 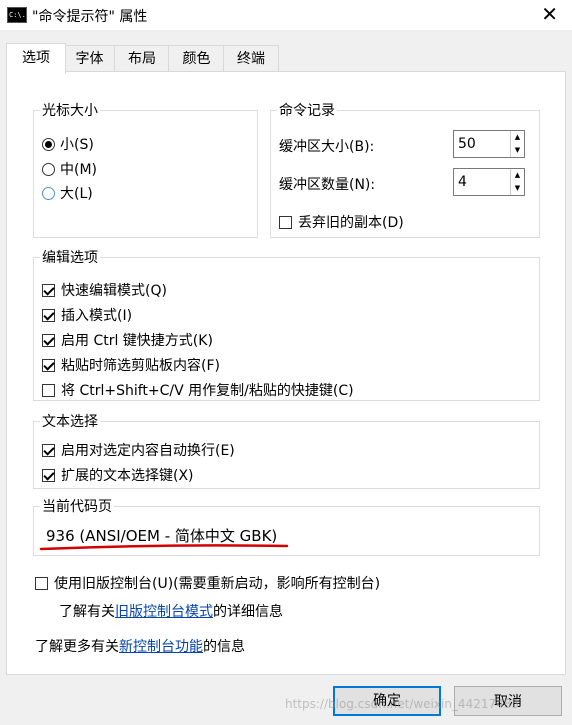 I want to click on text-selection-group: 文本选择 启用对选定内容自动换行(E) 扩展的文本选择键(X), so click(x=286, y=450).